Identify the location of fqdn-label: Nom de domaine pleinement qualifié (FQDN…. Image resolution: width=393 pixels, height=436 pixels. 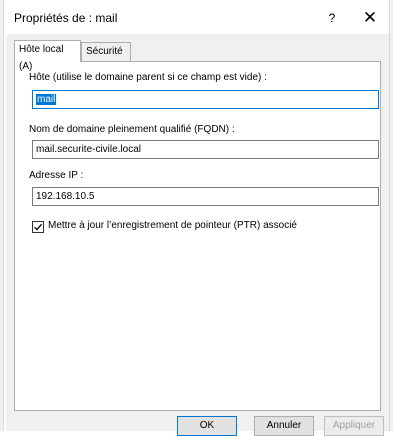
(132, 129).